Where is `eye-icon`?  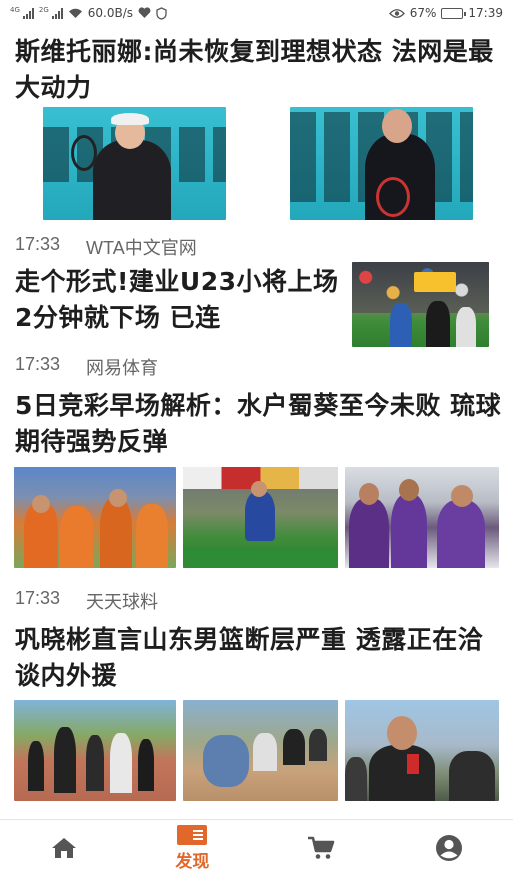 eye-icon is located at coordinates (396, 13).